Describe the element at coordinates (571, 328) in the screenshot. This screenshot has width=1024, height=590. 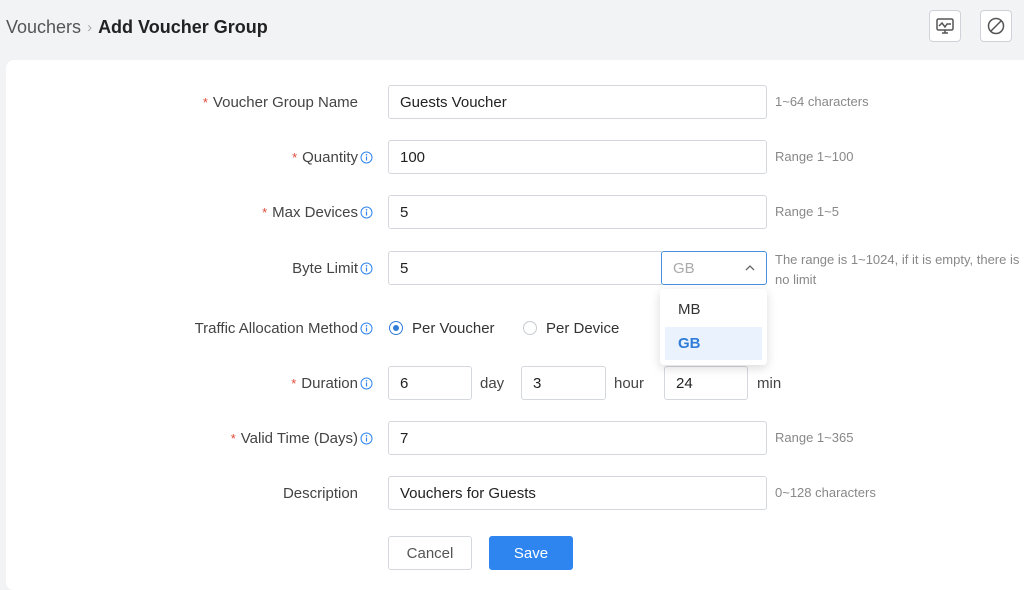
I see `radio-per-device: Per Device` at that location.